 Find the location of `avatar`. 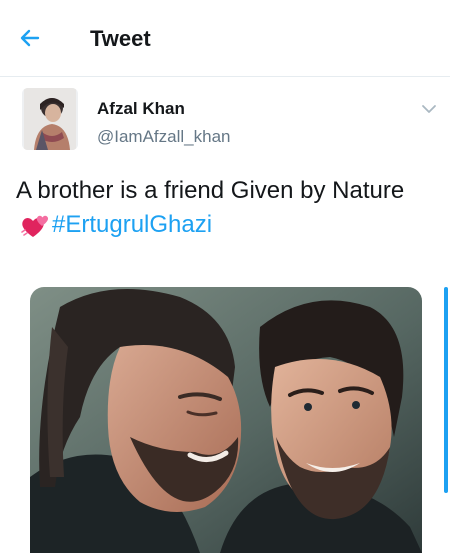

avatar is located at coordinates (50, 119).